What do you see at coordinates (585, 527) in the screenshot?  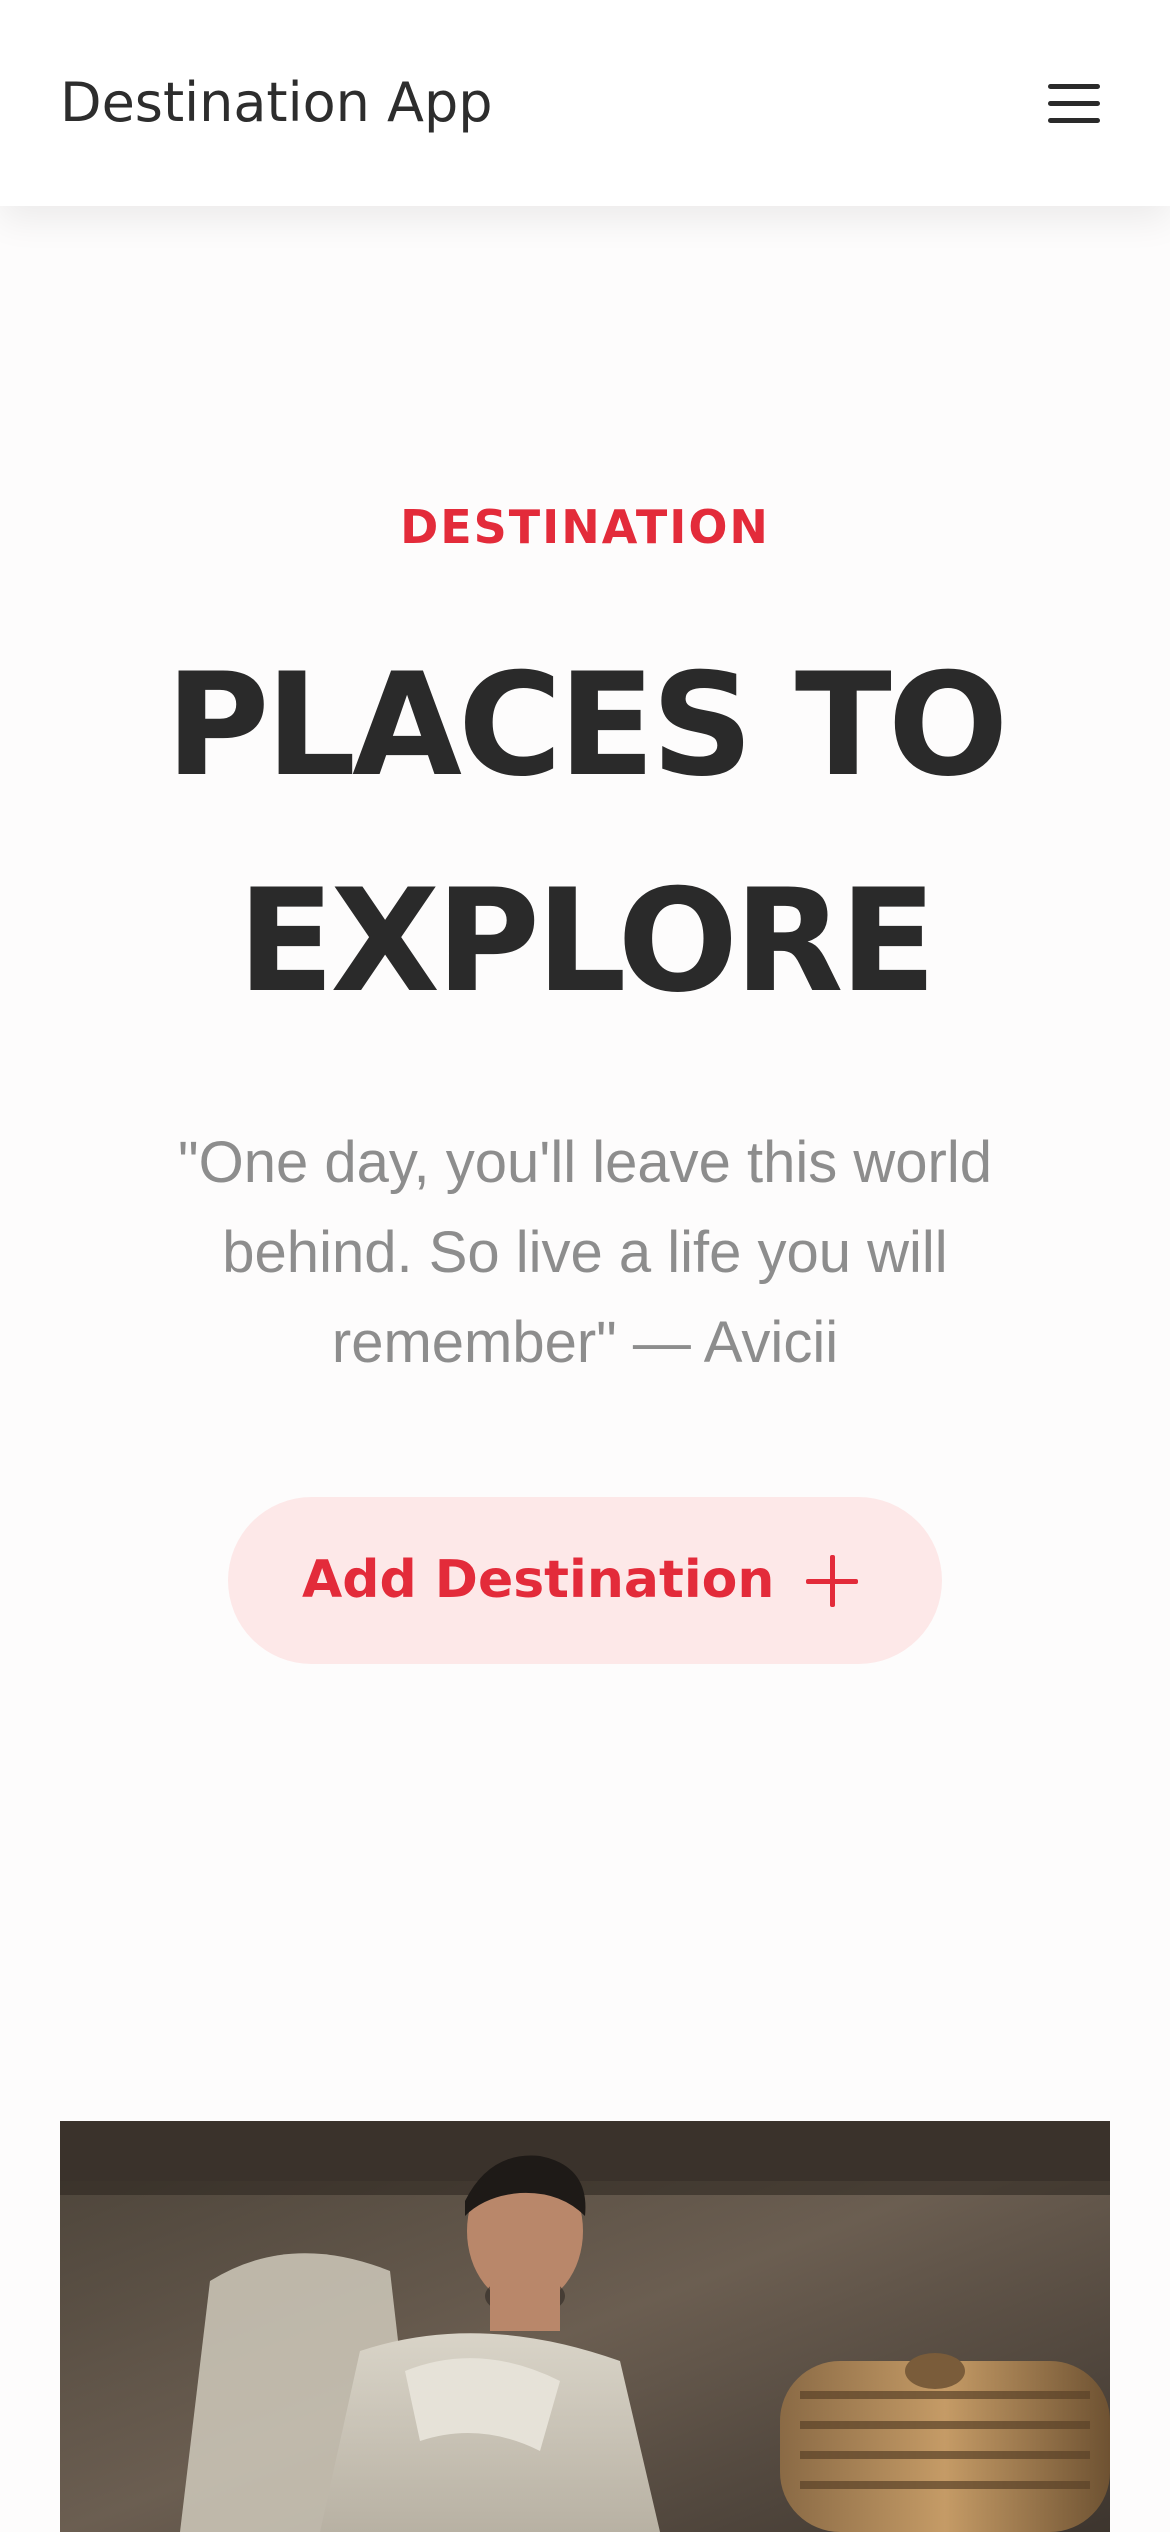 I see `section-eyebrow: DESTINATION` at bounding box center [585, 527].